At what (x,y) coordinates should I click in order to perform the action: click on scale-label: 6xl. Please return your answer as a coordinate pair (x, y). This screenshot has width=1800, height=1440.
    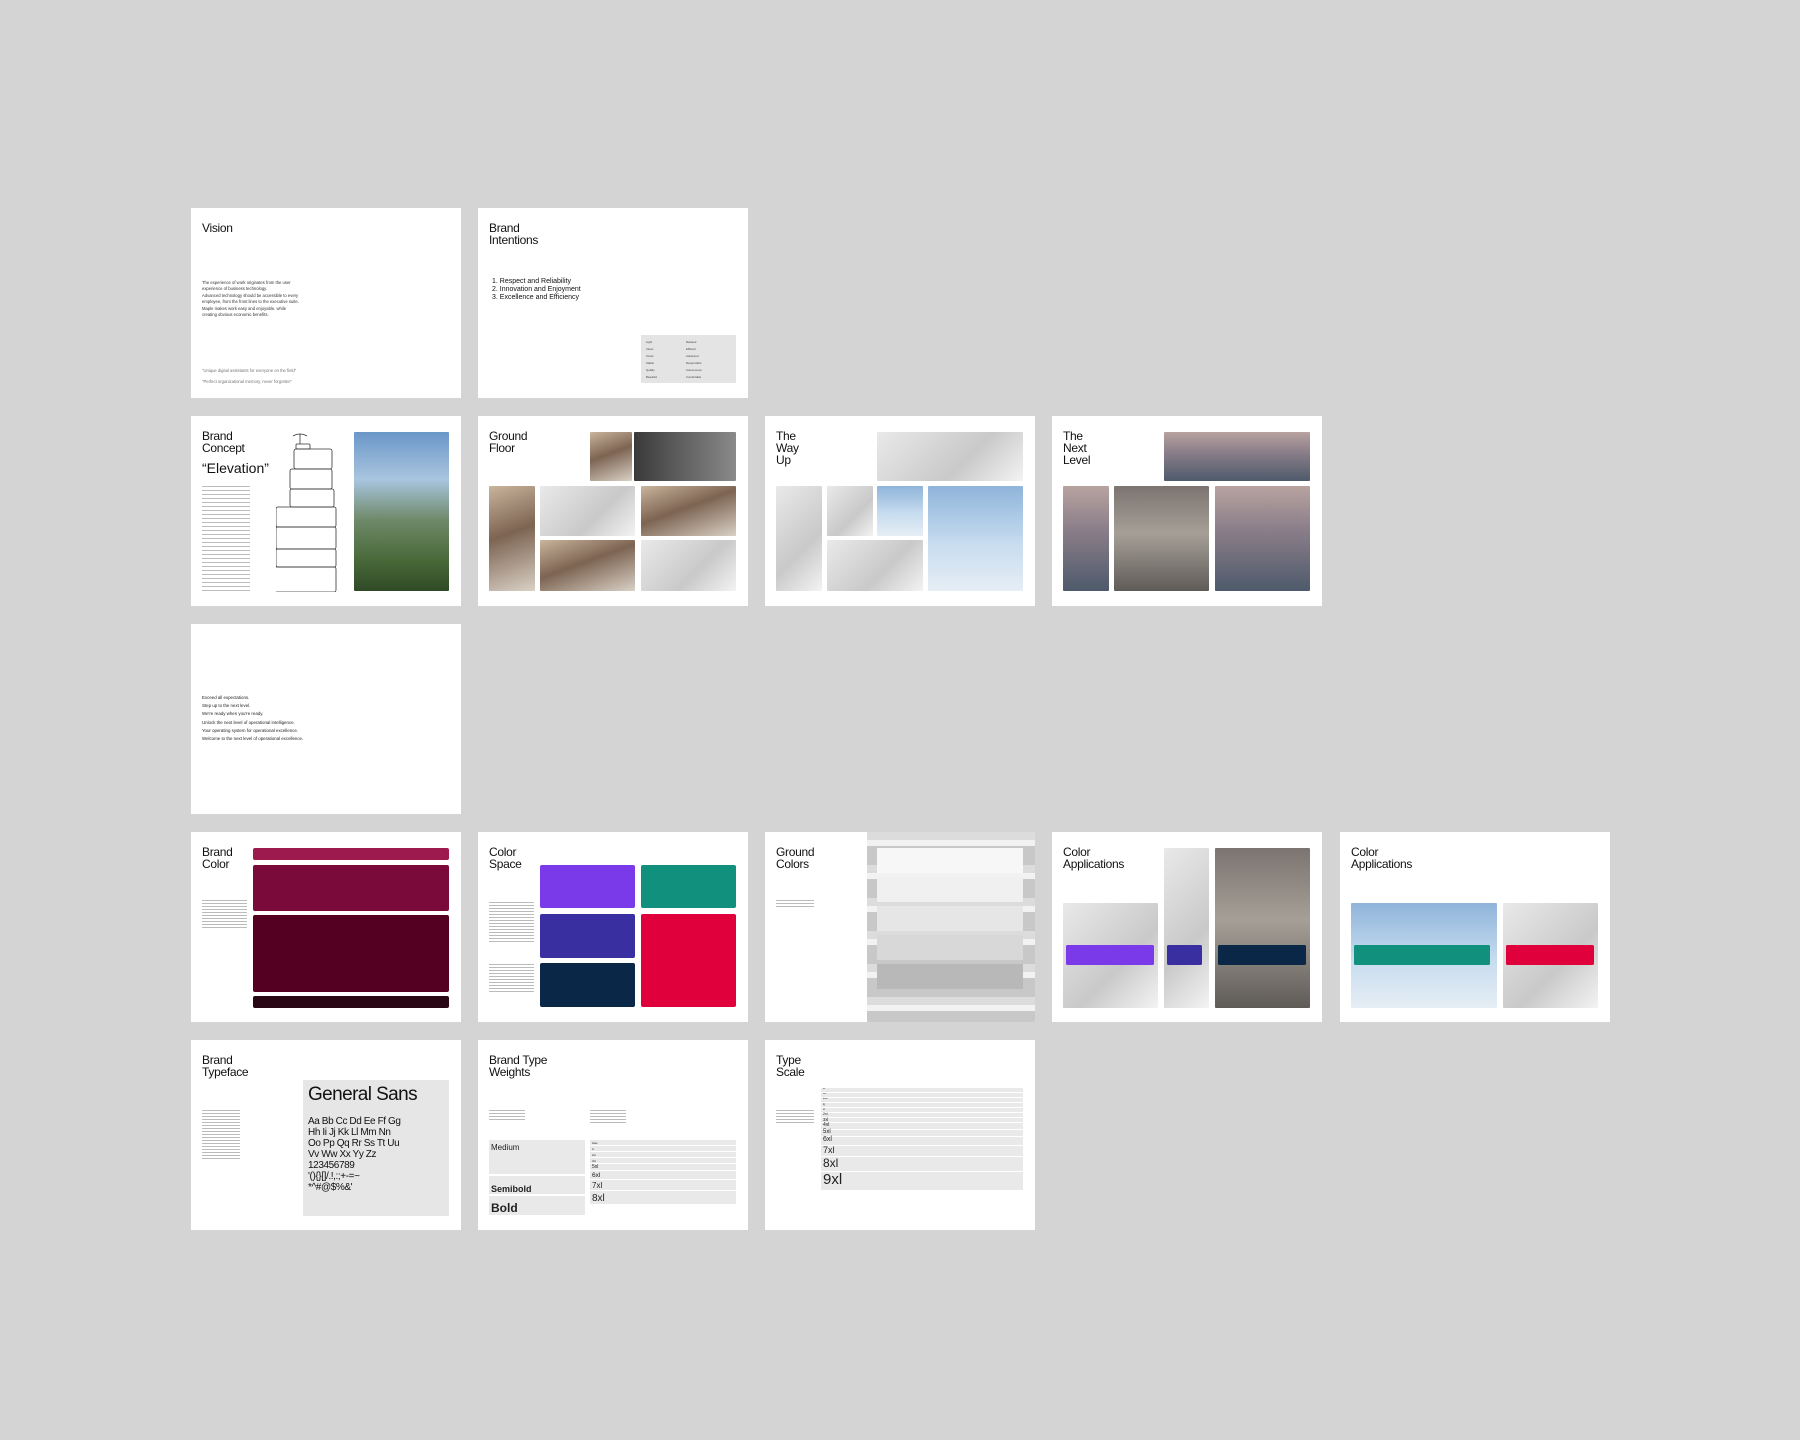
    Looking at the image, I should click on (827, 1140).